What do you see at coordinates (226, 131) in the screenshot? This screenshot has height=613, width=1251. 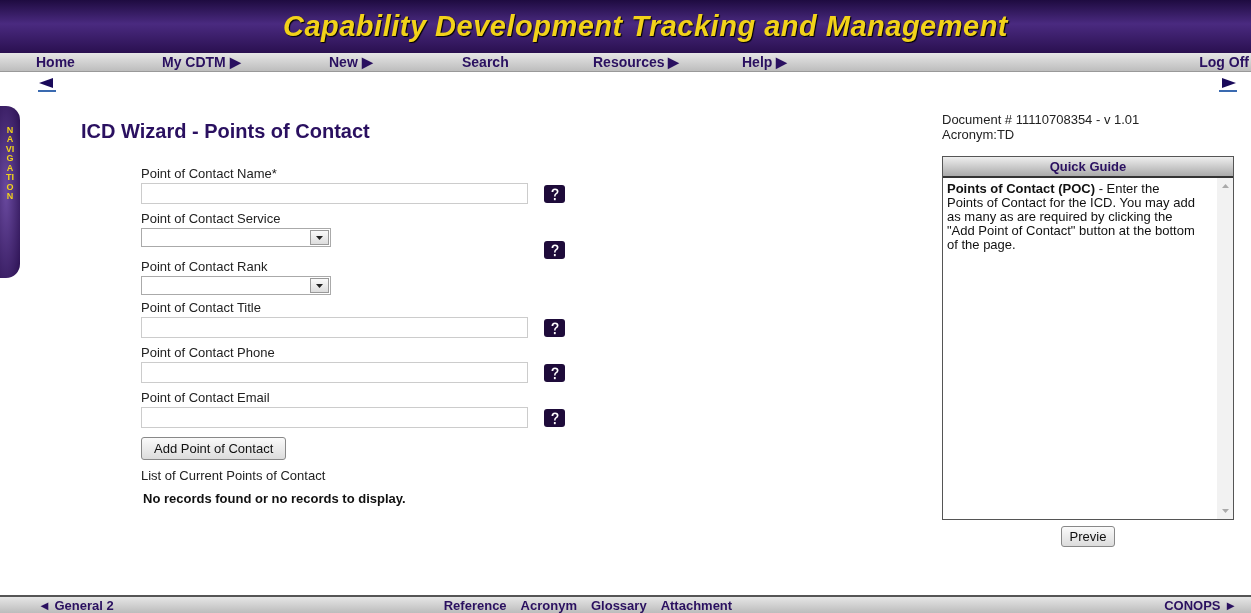 I see `page-title: ICD Wizard - Points of Contact` at bounding box center [226, 131].